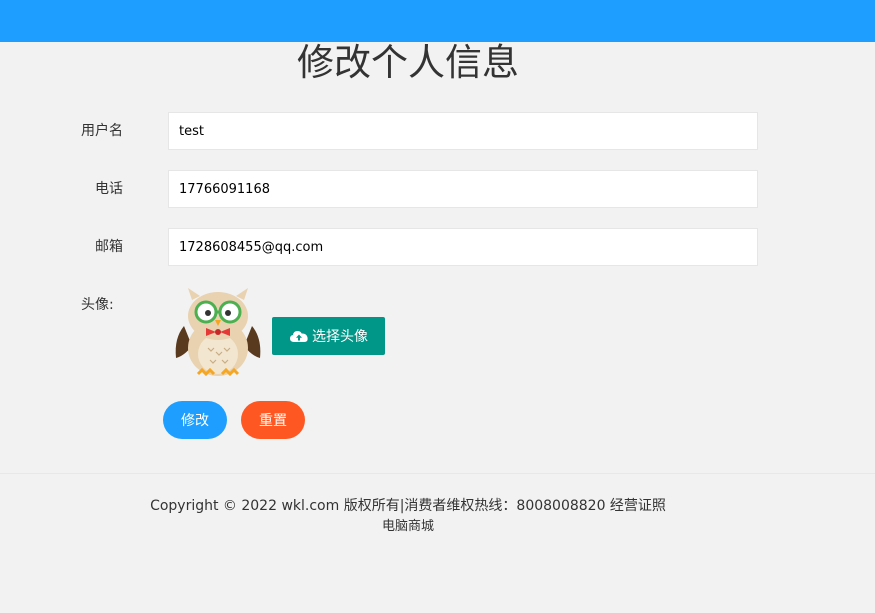  Describe the element at coordinates (437, 21) in the screenshot. I see `top-bar` at that location.